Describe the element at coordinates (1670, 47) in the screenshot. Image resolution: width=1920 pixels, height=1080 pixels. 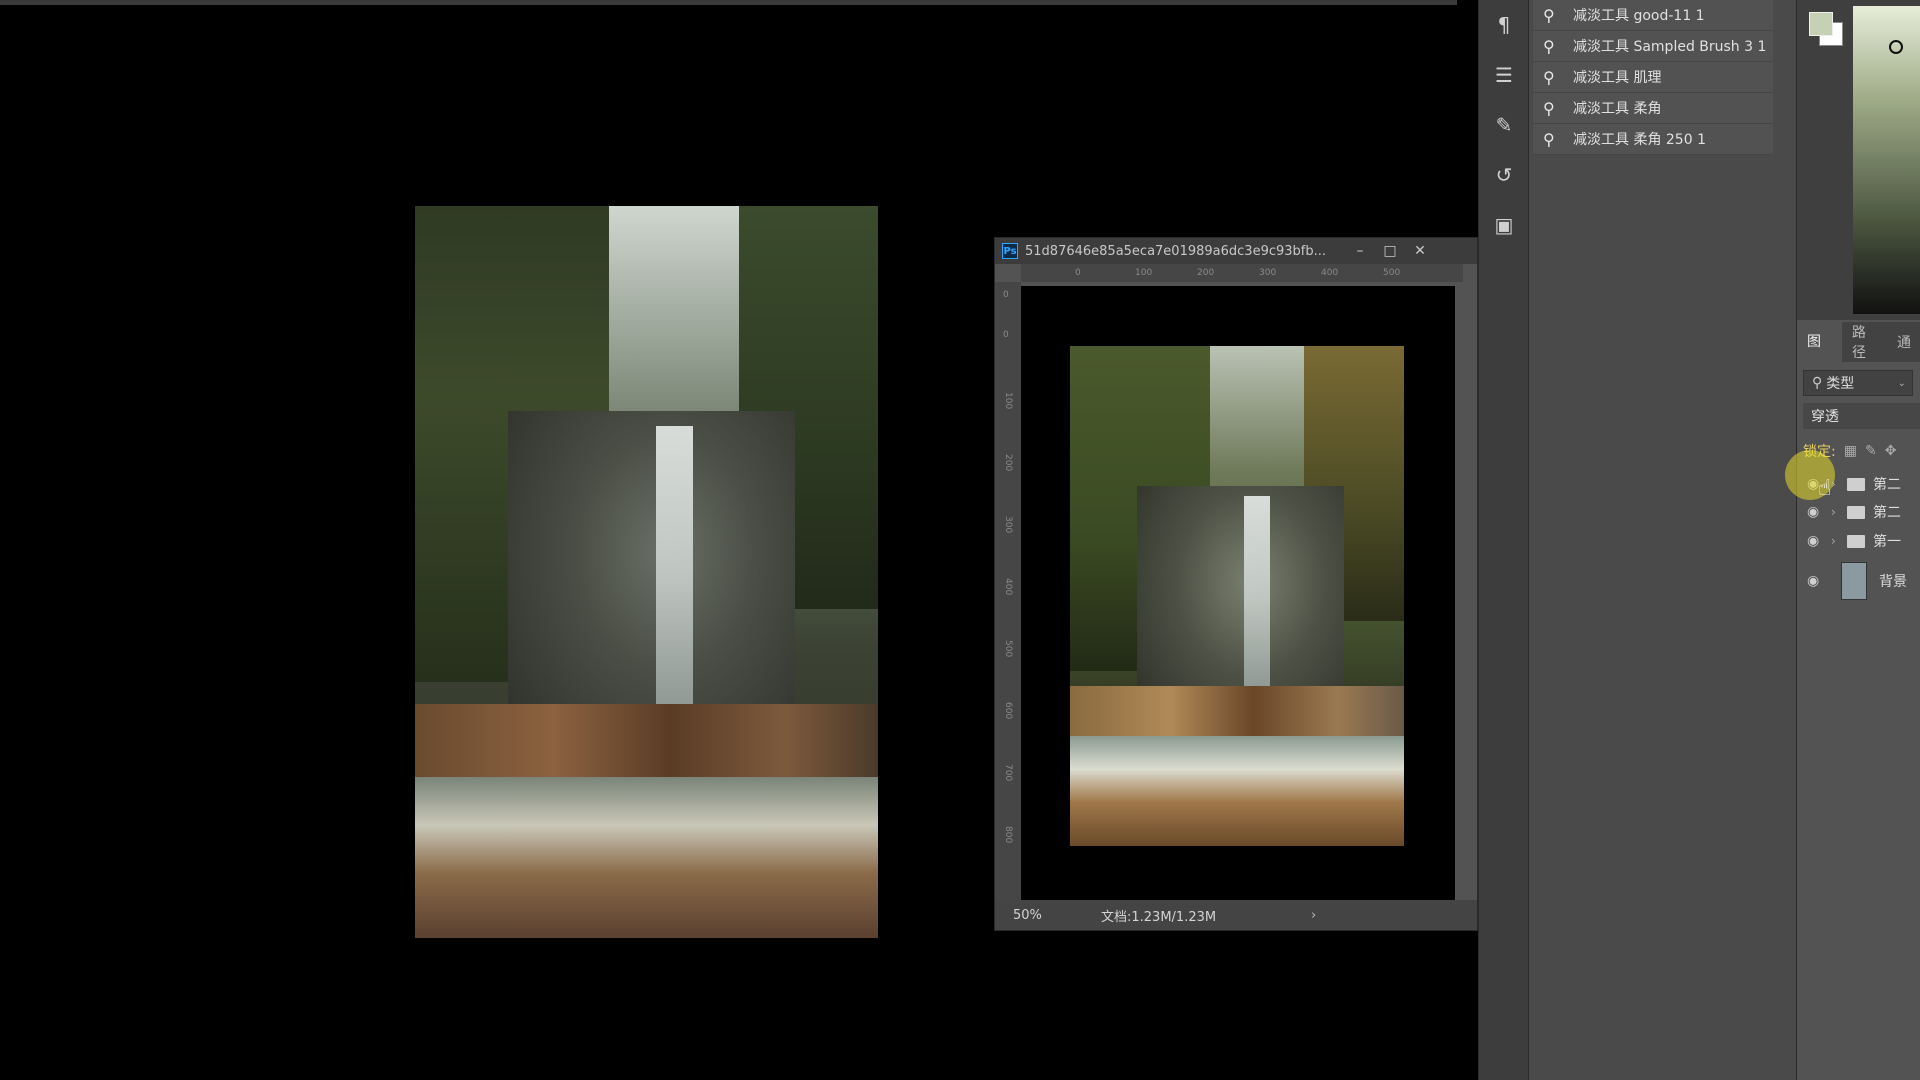
I see `preset-label: 减淡工具 Sampled Brush 3 1` at that location.